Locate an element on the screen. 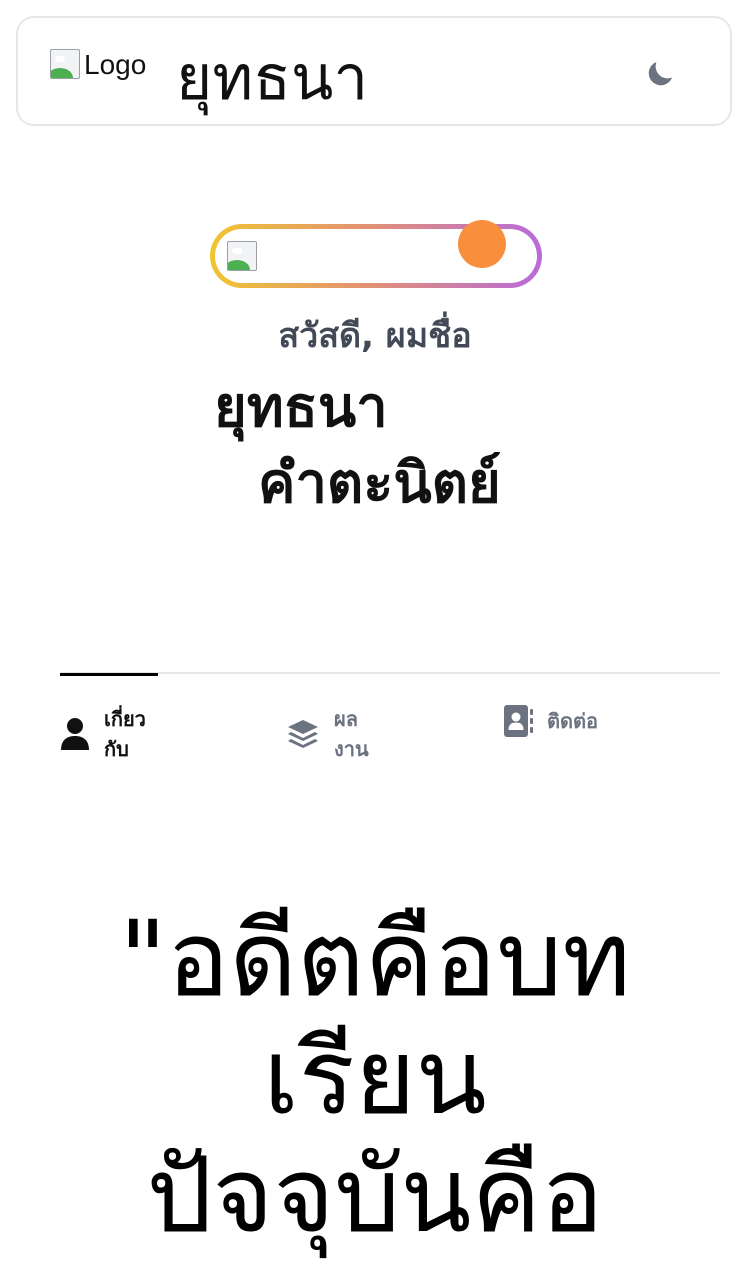  tabs-divider is located at coordinates (390, 673).